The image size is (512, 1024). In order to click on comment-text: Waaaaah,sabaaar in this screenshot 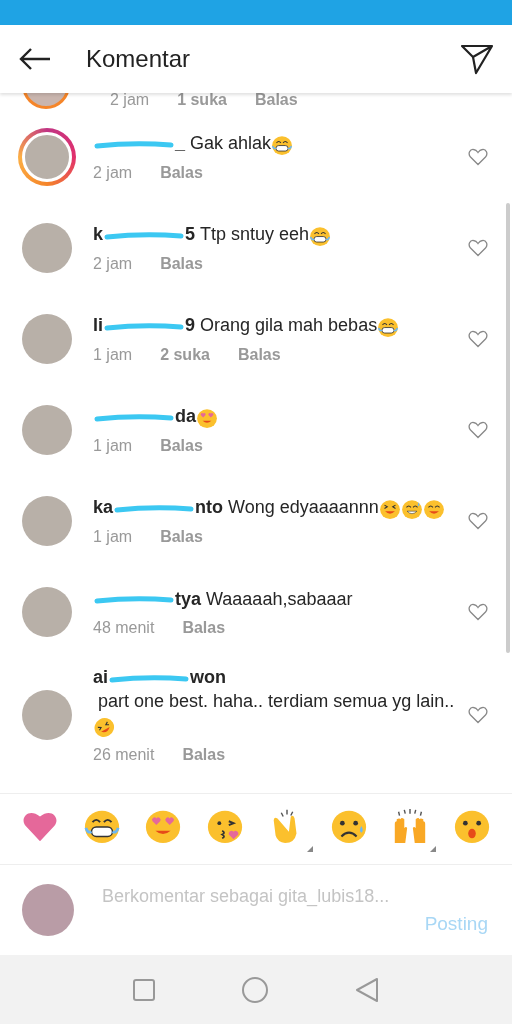, I will do `click(279, 599)`.